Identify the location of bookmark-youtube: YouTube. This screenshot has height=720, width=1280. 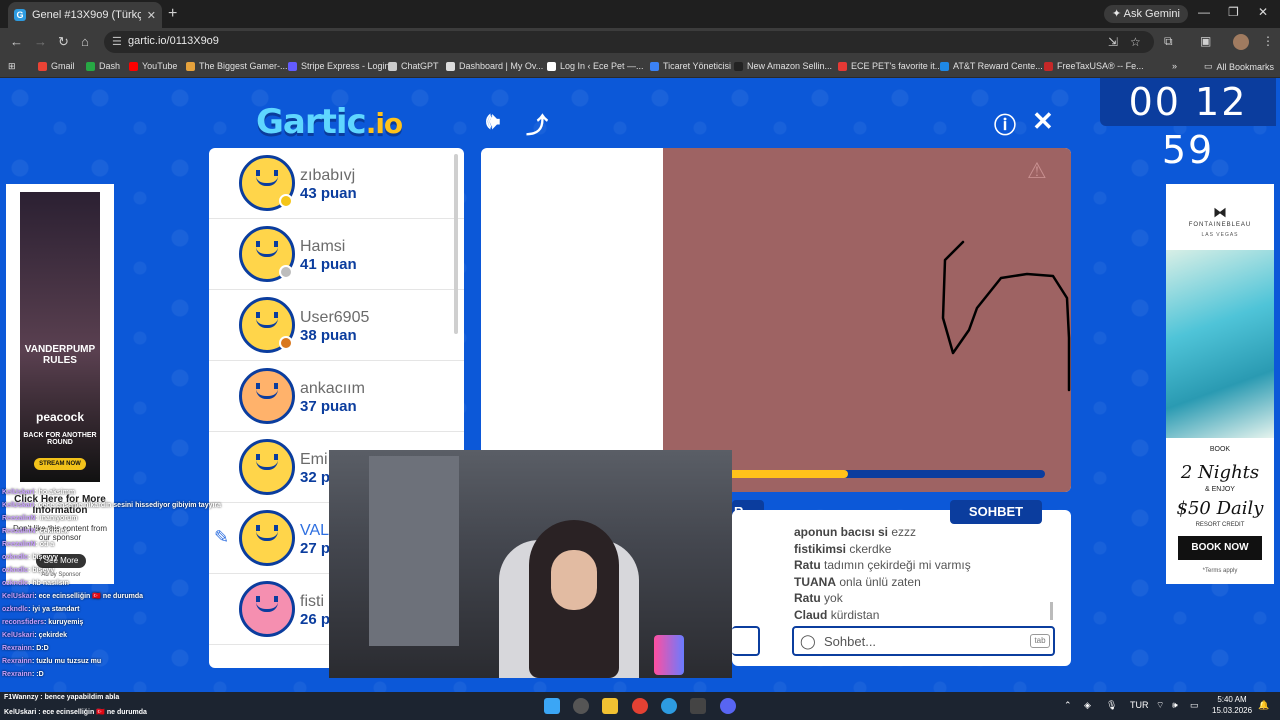
(153, 66).